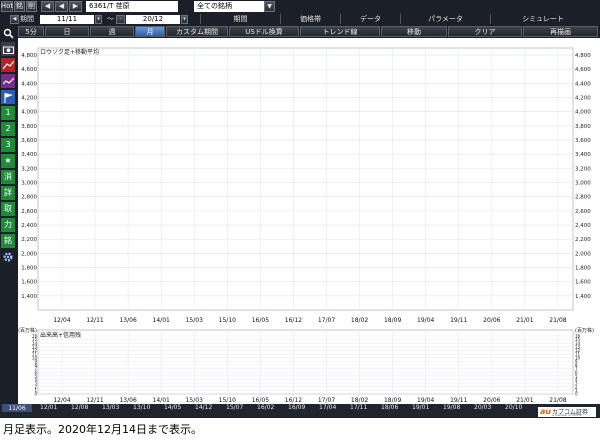 The image size is (600, 440). I want to click on tab-5min: 5分, so click(31, 31).